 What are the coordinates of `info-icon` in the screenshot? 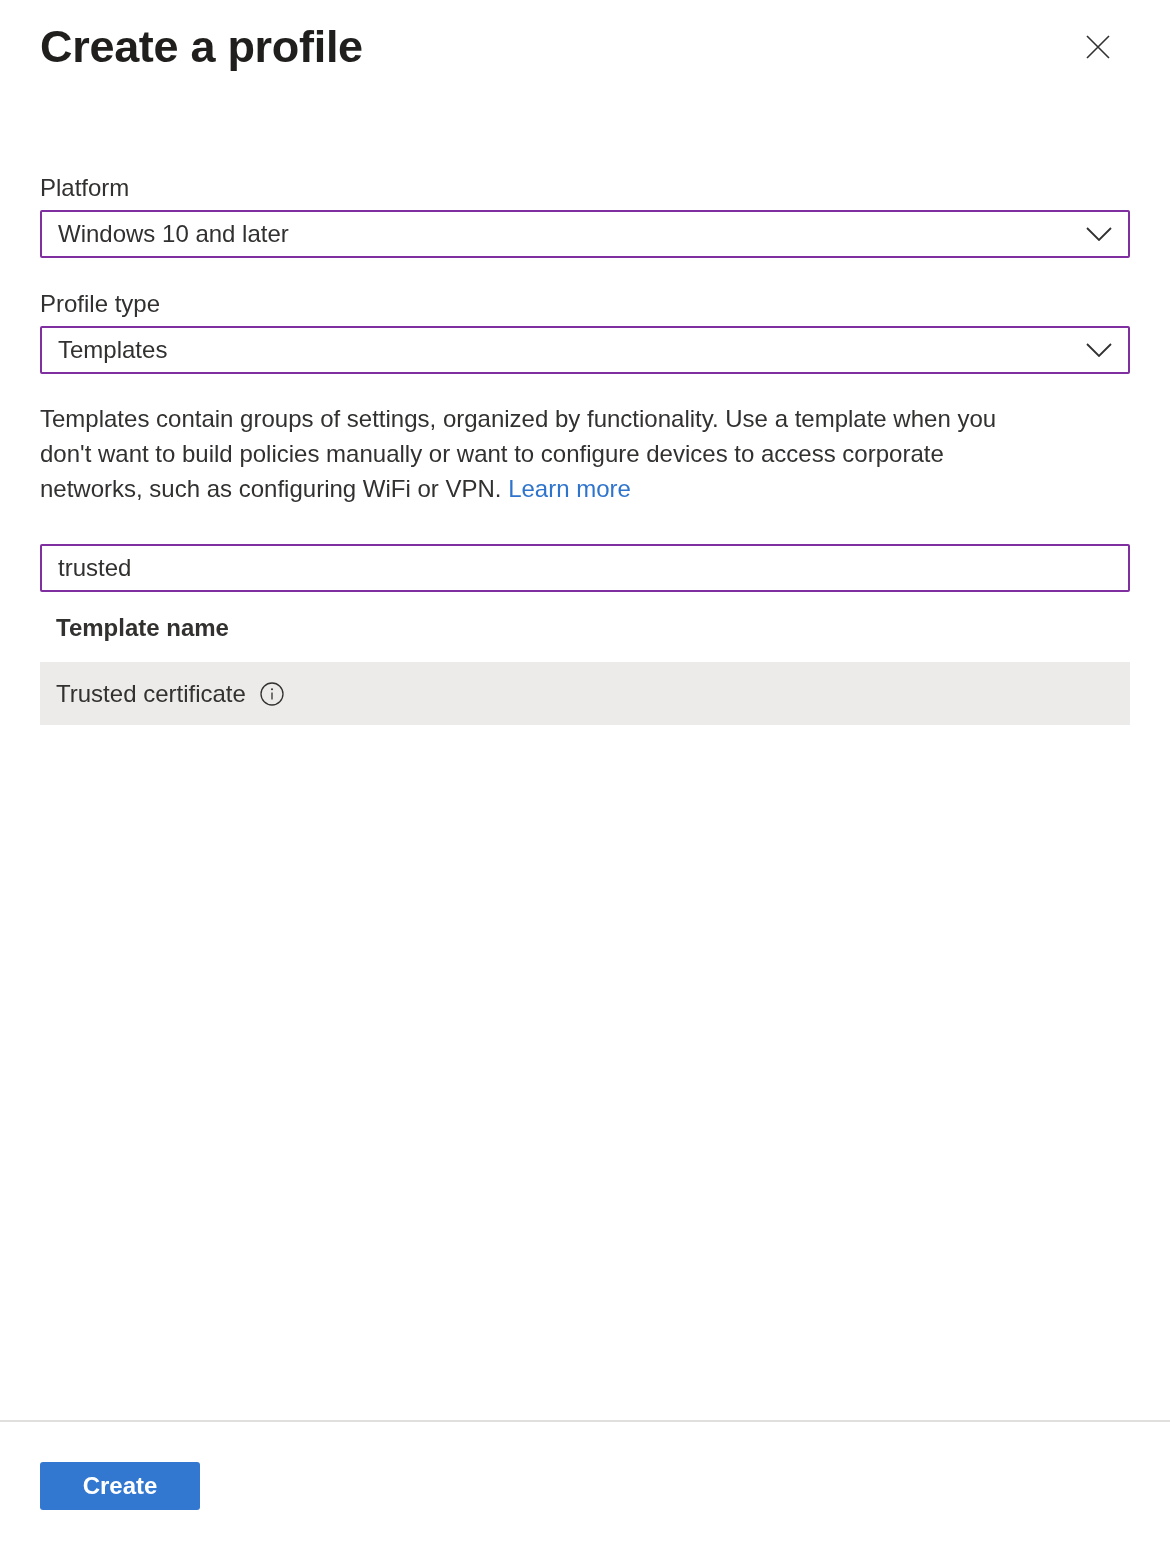 It's located at (271, 693).